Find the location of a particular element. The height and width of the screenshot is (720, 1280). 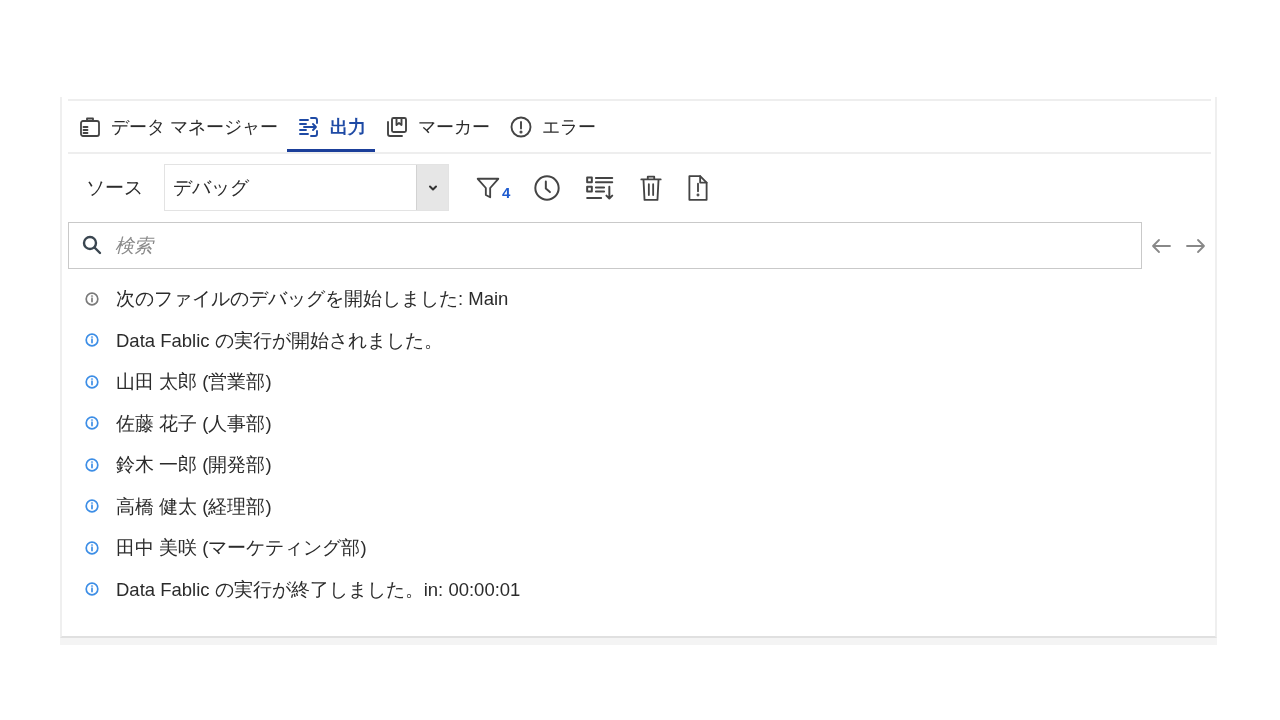

log-message: 山田 太郎 (営業部) is located at coordinates (194, 382).